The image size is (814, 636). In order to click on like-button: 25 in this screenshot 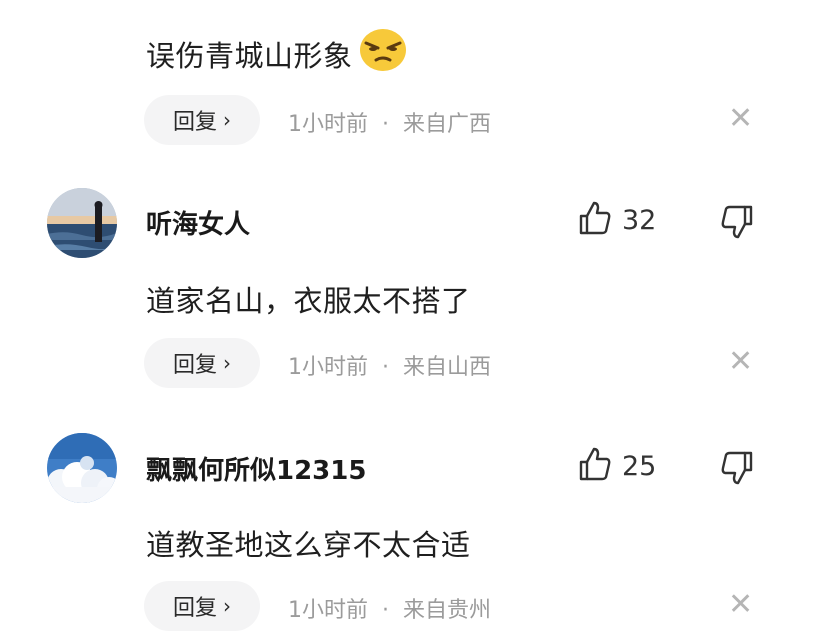, I will do `click(617, 466)`.